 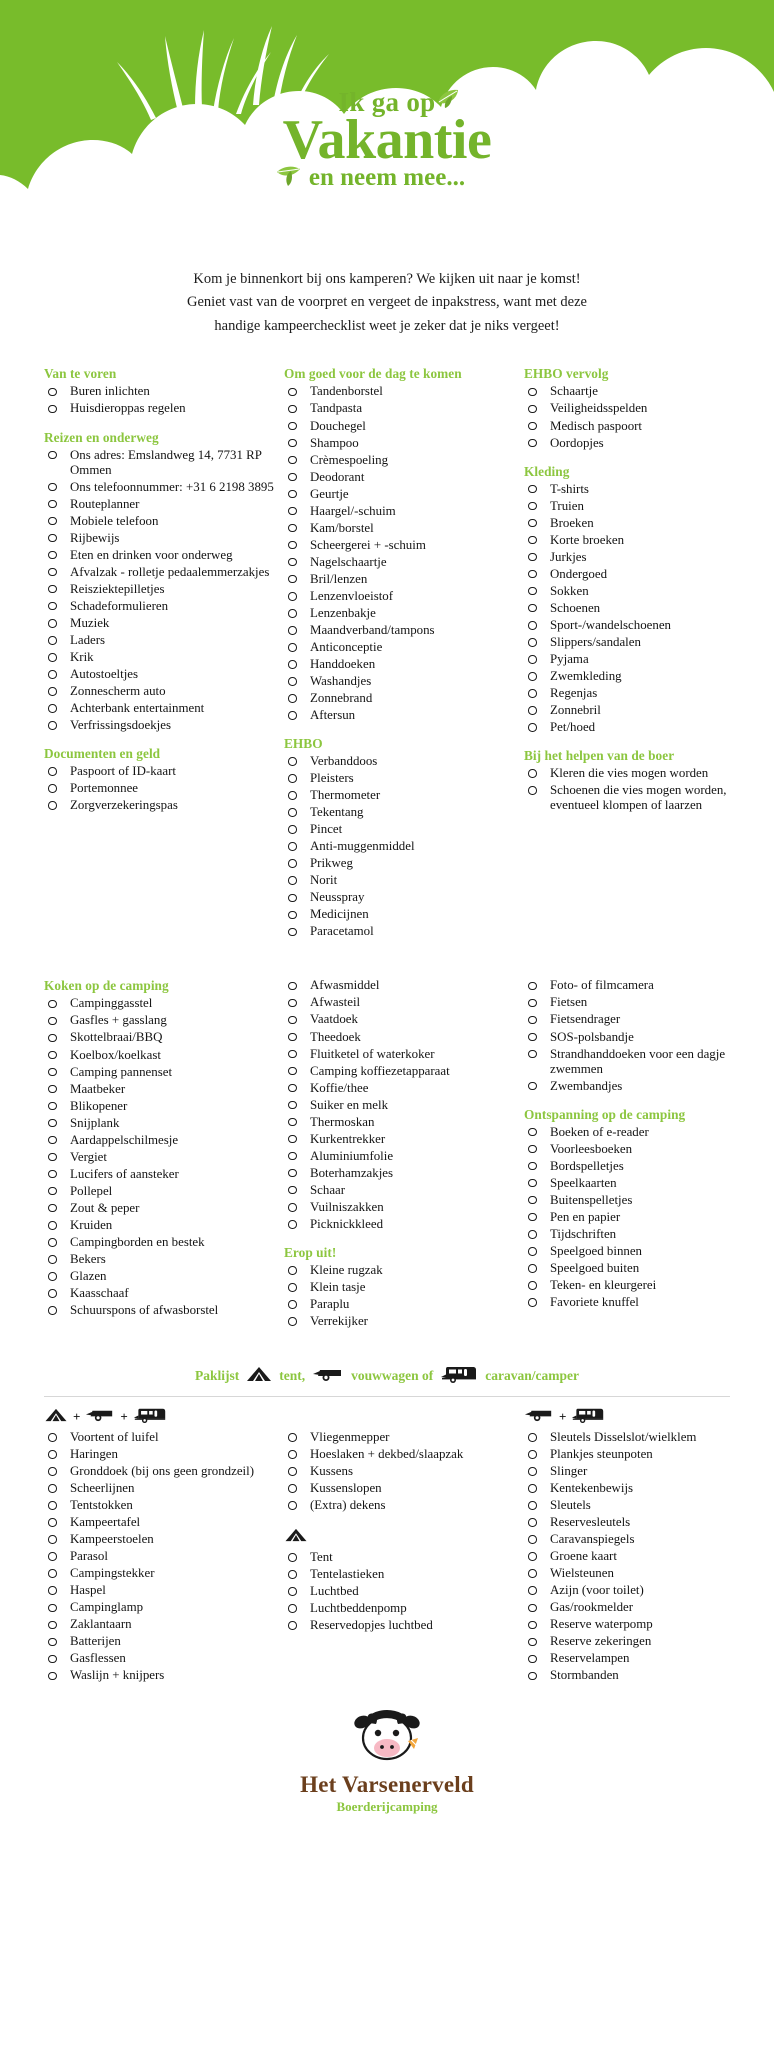 What do you see at coordinates (400, 1122) in the screenshot?
I see `checklist-item: Thermoskan` at bounding box center [400, 1122].